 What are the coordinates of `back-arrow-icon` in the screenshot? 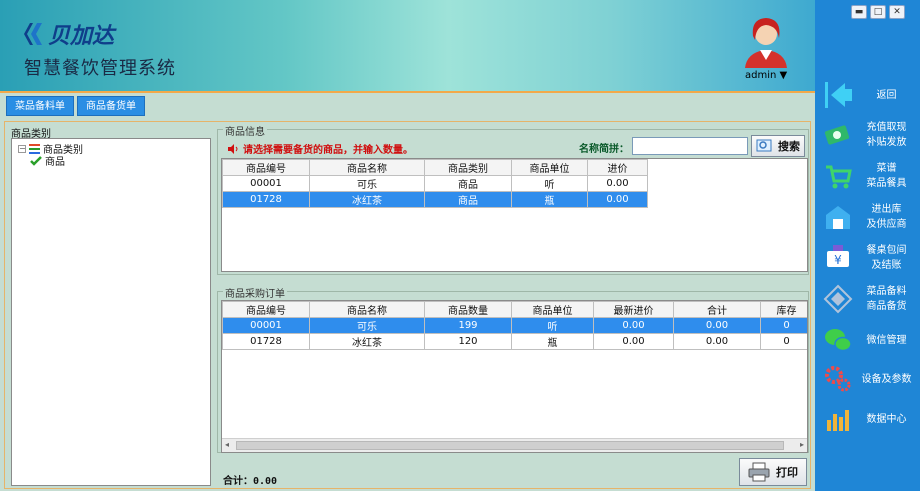 It's located at (838, 95).